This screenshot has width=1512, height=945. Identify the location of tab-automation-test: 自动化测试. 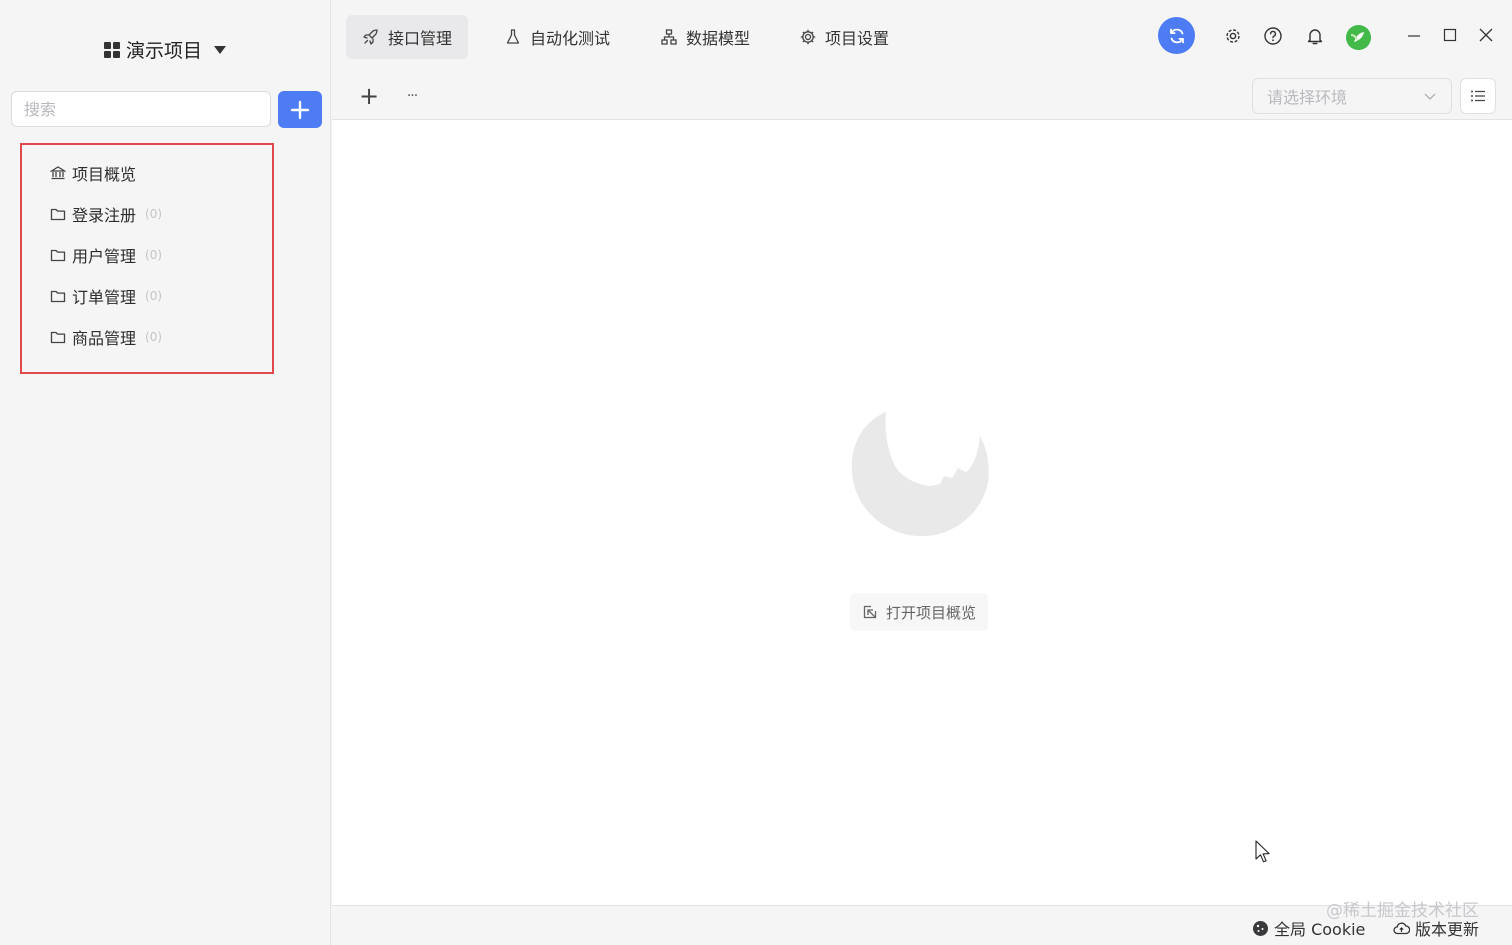
(557, 37).